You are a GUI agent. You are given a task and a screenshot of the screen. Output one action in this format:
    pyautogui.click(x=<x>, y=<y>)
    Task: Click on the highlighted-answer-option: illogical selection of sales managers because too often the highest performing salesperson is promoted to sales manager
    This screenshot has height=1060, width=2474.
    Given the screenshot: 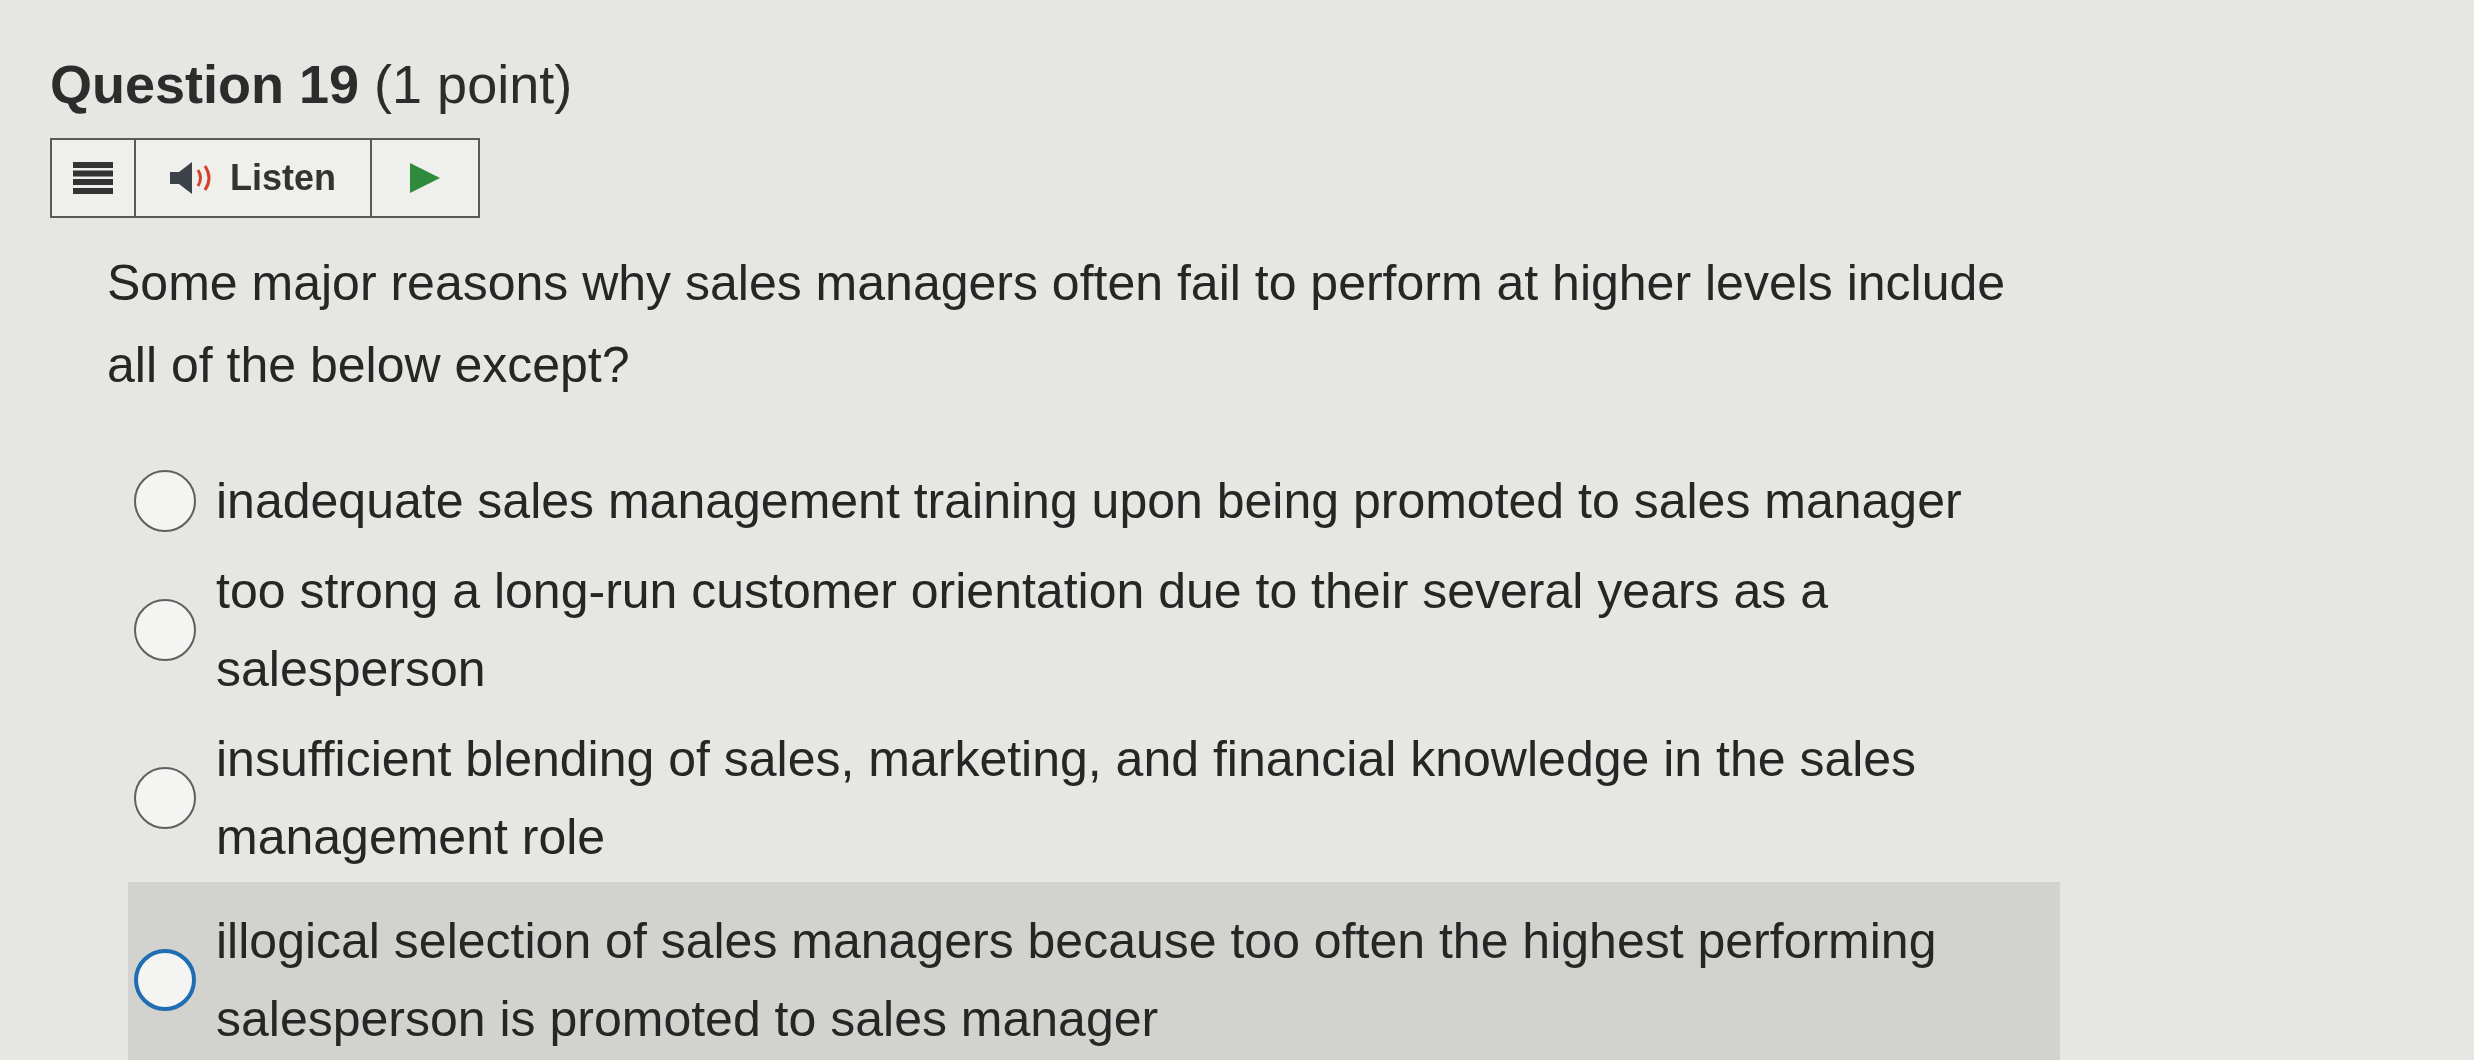 What is the action you would take?
    pyautogui.click(x=1094, y=971)
    